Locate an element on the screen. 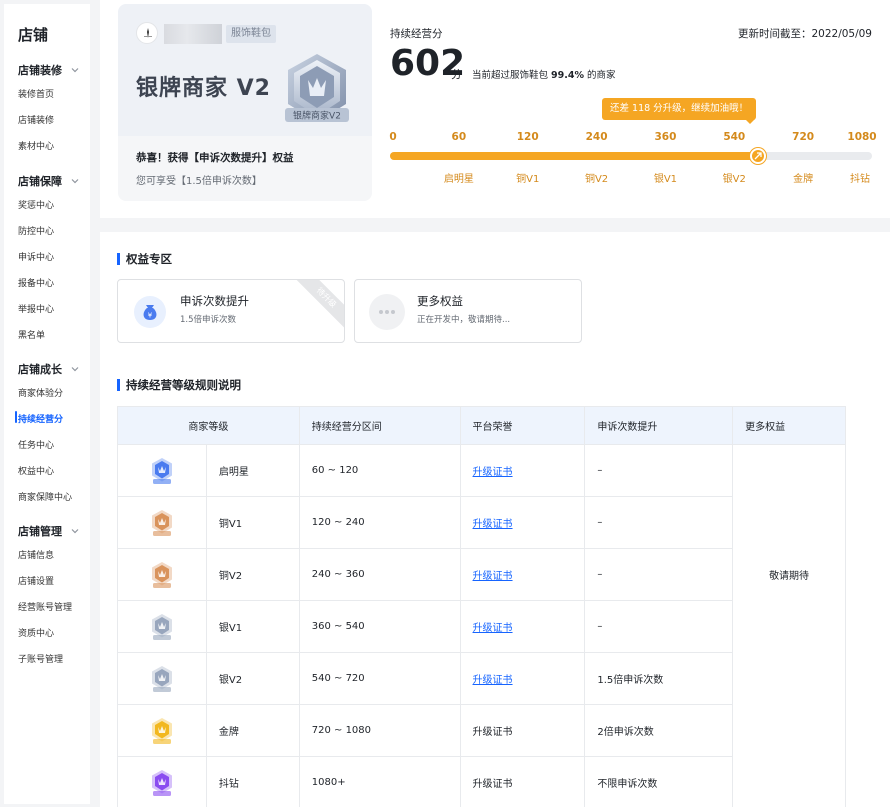  score-range-cell: 120 ~ 240 is located at coordinates (379, 522).